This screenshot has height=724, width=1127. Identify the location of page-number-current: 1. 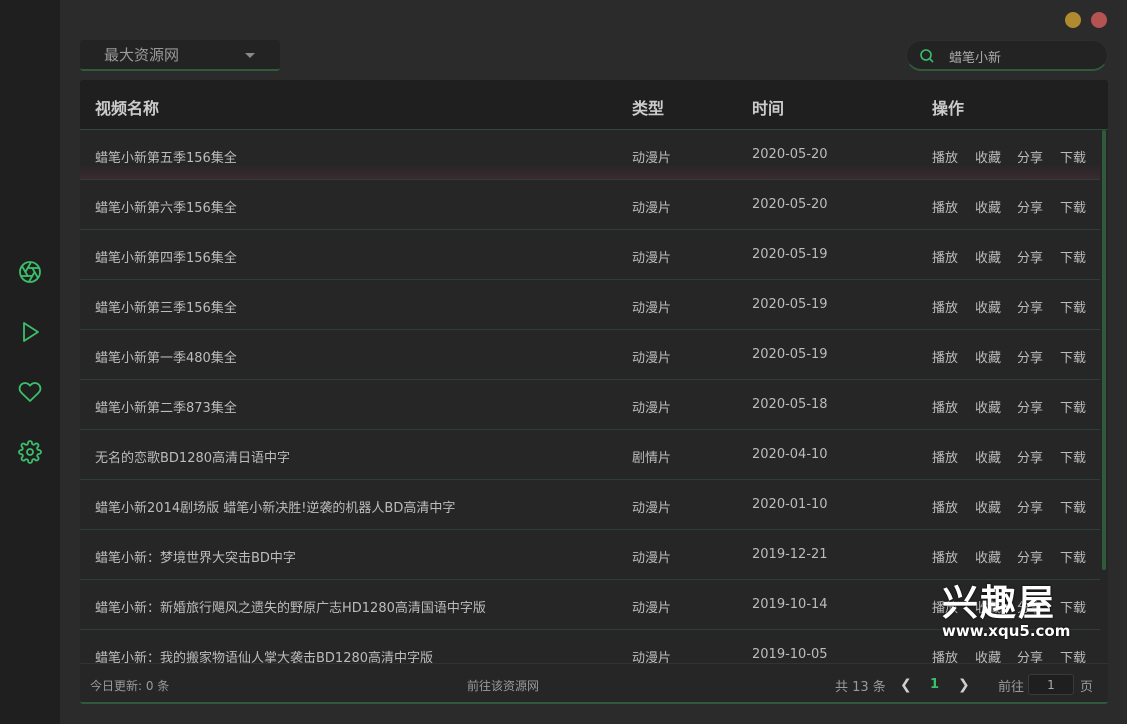
(934, 684).